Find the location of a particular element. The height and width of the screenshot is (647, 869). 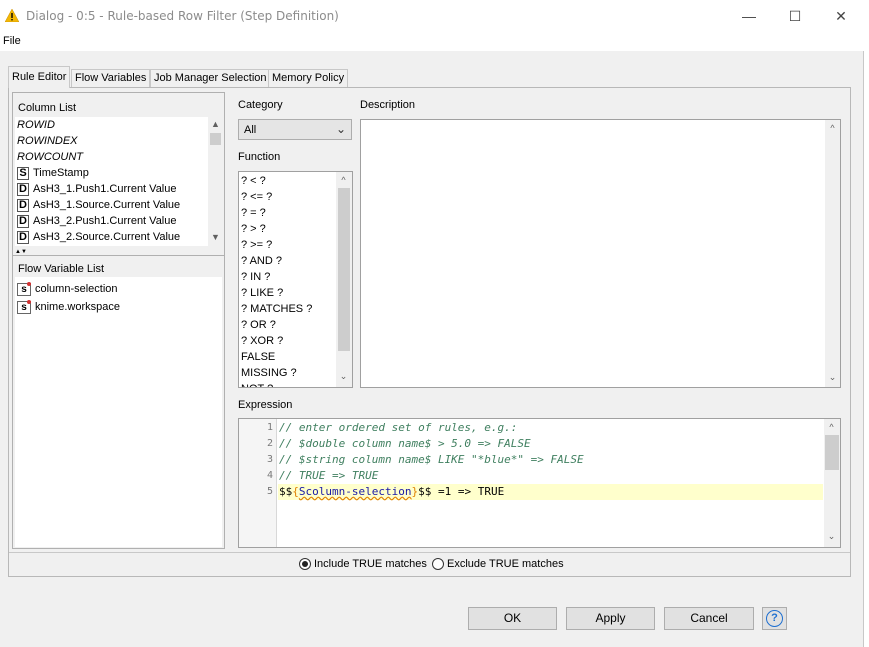

close-icon: ✕ is located at coordinates (841, 16).